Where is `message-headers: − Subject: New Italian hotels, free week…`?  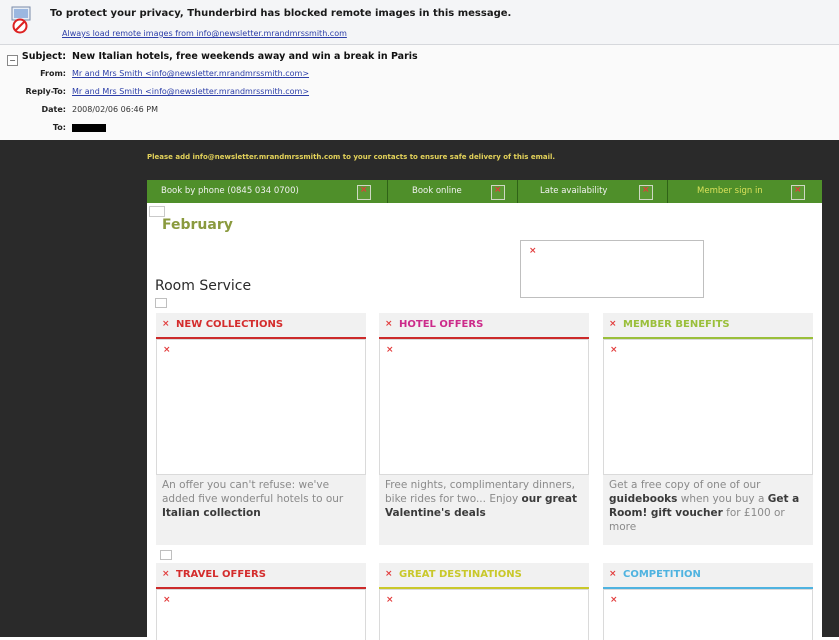
message-headers: − Subject: New Italian hotels, free week… is located at coordinates (419, 92).